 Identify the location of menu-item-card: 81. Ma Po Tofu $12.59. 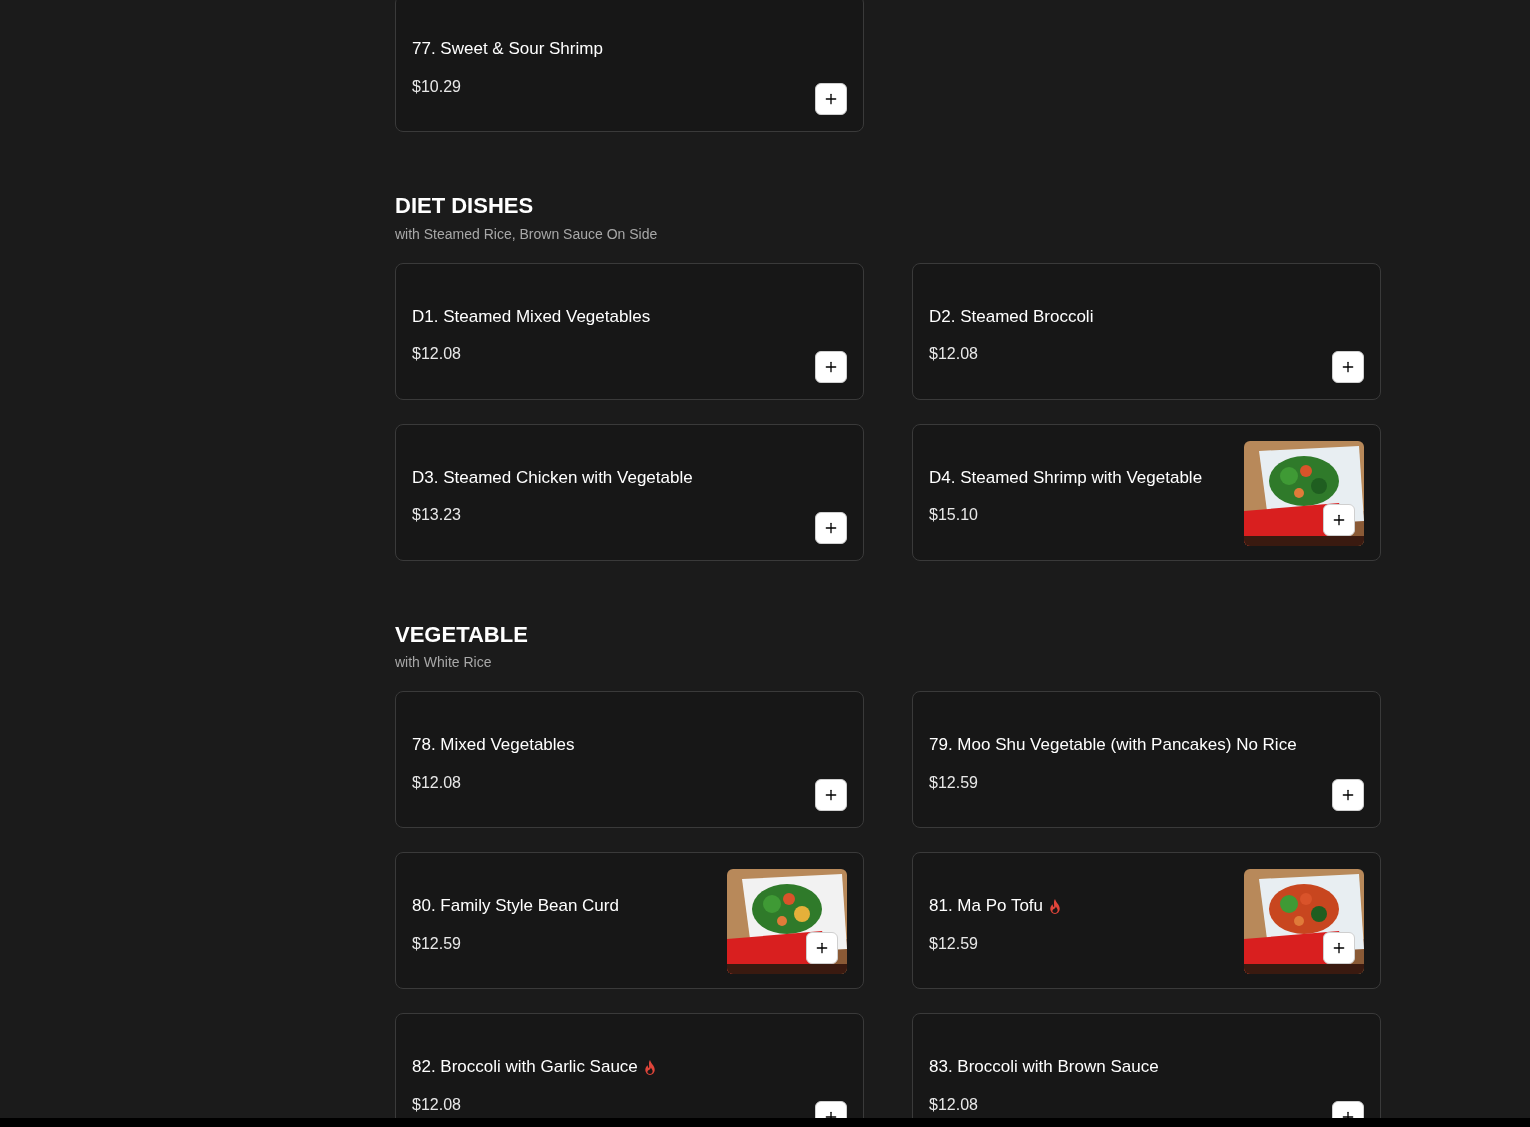
(1146, 920).